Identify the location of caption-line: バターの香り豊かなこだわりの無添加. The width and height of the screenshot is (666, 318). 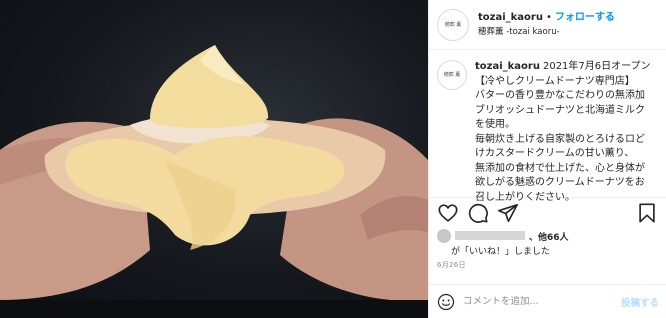
(560, 95).